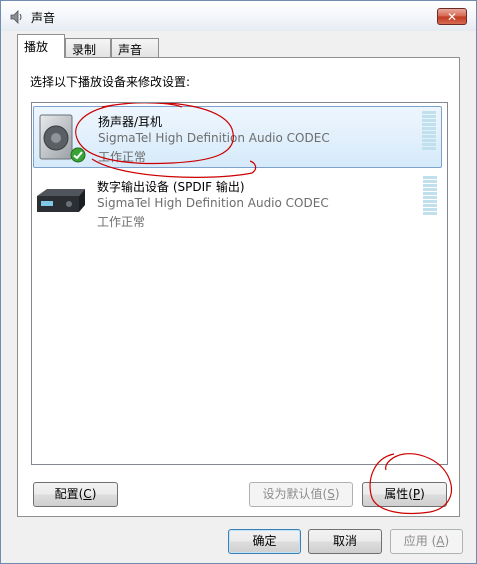  Describe the element at coordinates (264, 541) in the screenshot. I see `ok-button: 确定` at that location.